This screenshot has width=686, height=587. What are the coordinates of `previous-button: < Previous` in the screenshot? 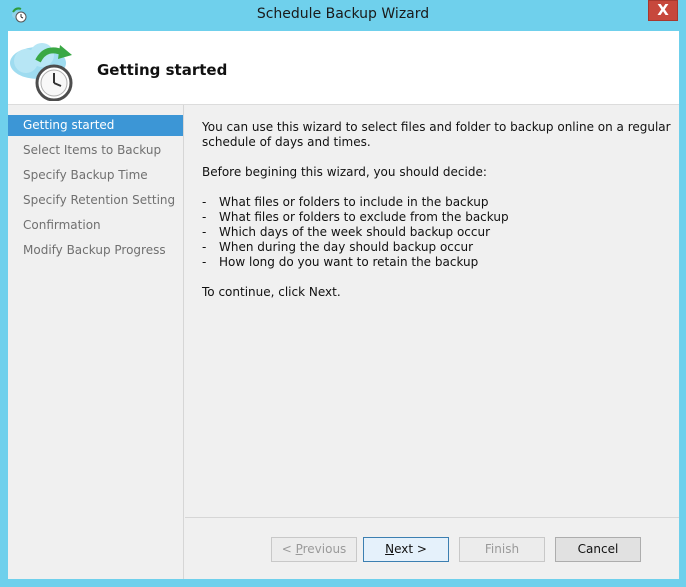 It's located at (314, 549).